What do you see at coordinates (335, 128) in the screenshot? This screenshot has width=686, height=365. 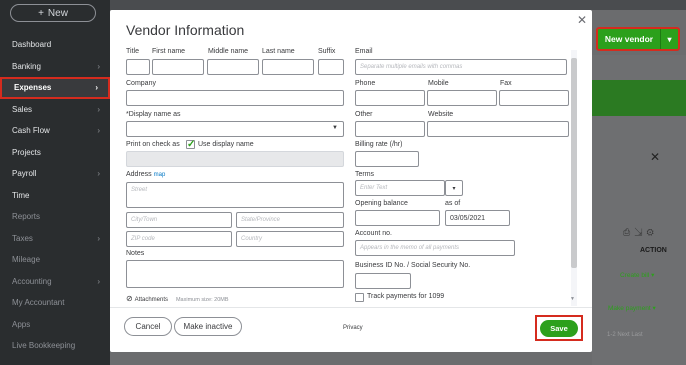 I see `chevron-down-icon: ▼` at bounding box center [335, 128].